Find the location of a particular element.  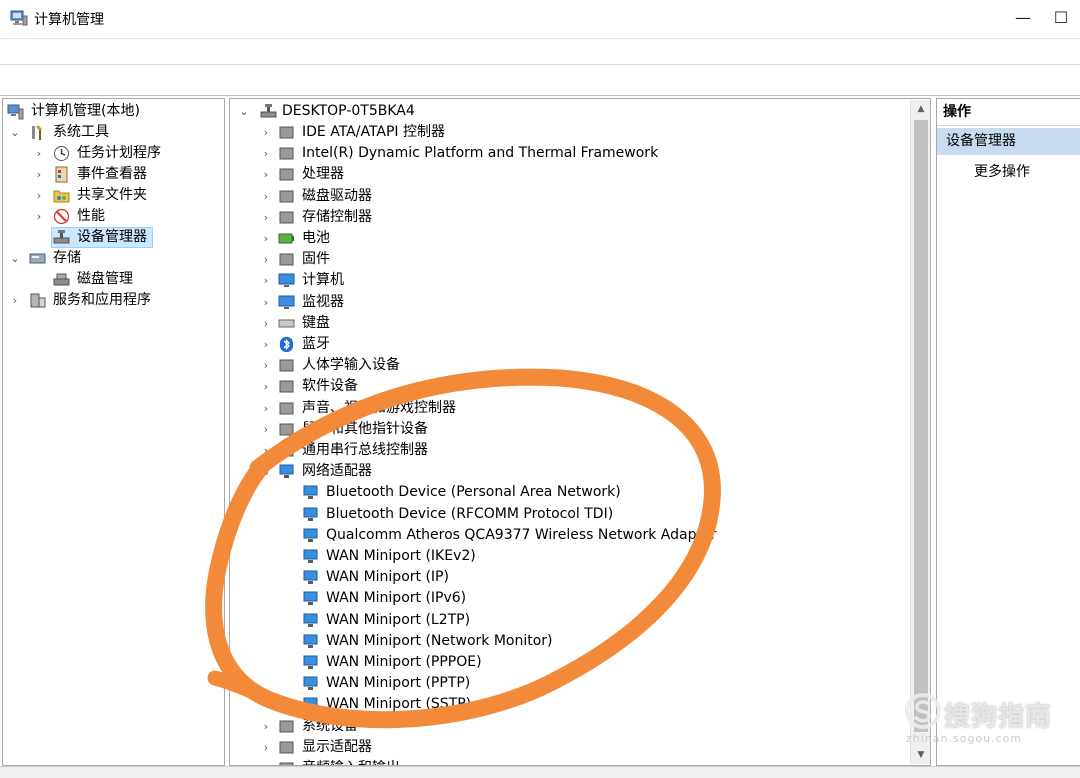

tree-item-storage: ⌄ 存储 is located at coordinates (107, 258).